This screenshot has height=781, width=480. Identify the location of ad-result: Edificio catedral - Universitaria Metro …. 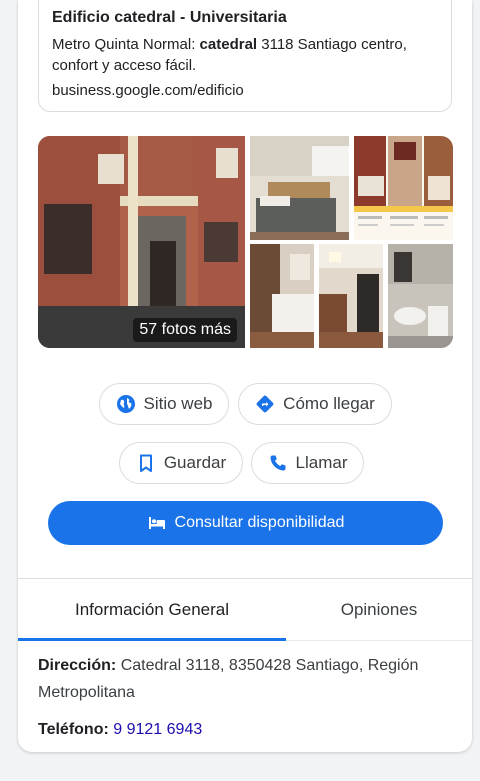
(245, 56).